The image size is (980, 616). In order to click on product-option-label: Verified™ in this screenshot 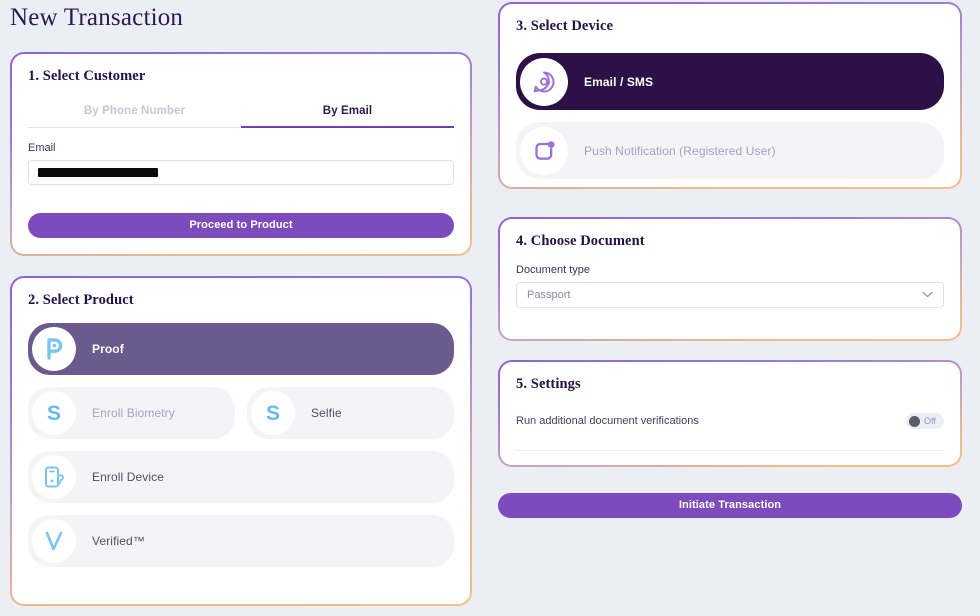, I will do `click(118, 541)`.